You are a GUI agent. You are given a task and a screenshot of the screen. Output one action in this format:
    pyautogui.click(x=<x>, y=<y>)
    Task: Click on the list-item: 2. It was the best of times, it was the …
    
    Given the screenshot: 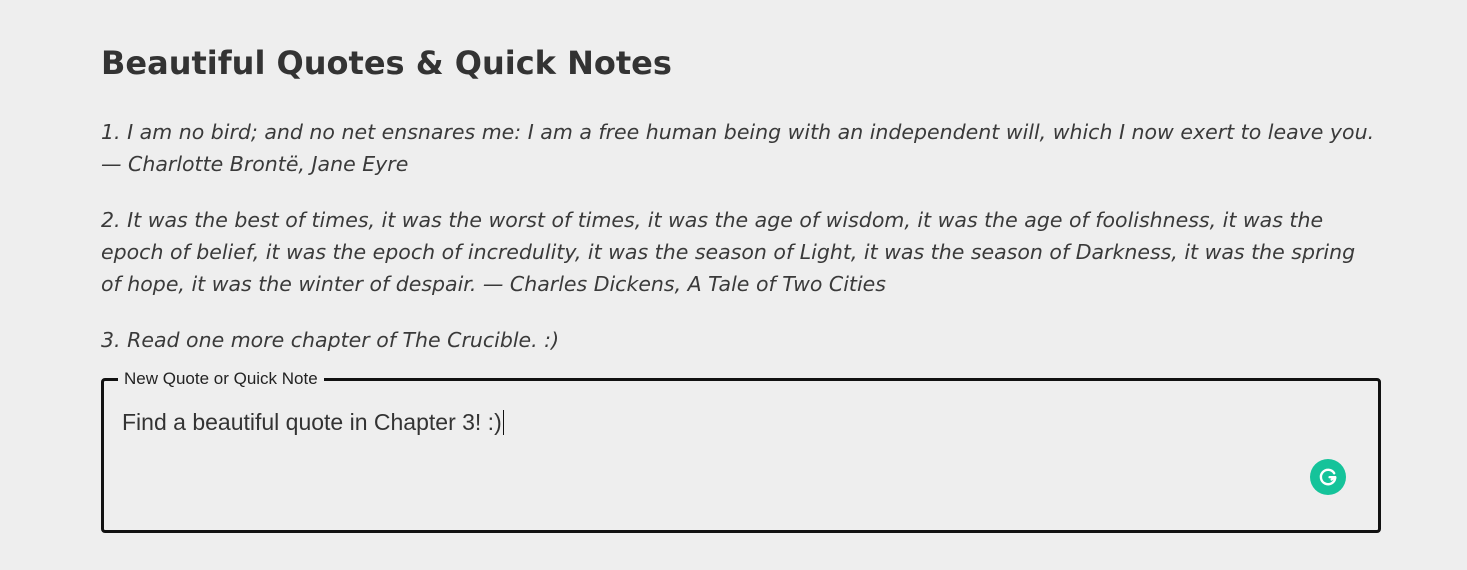 What is the action you would take?
    pyautogui.click(x=740, y=252)
    